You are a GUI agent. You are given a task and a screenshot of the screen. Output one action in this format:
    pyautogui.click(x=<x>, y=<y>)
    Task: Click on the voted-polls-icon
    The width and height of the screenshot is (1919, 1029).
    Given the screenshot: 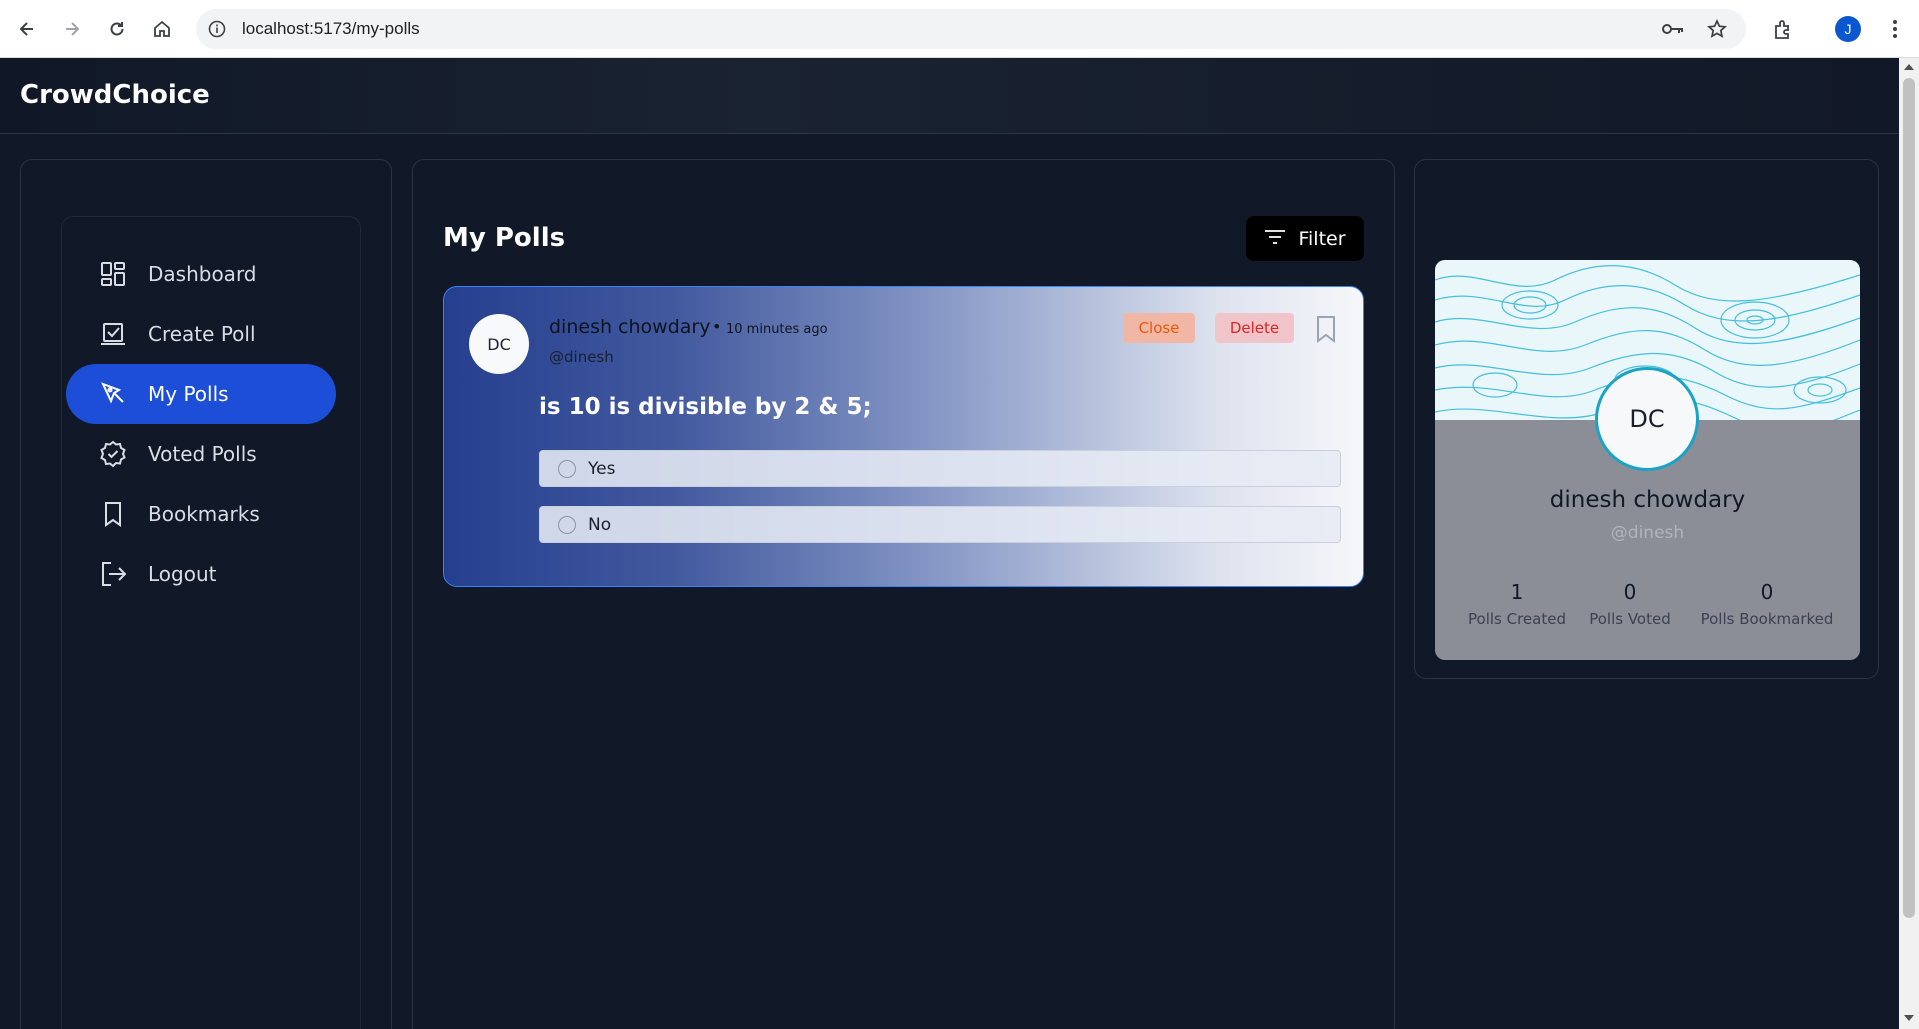 What is the action you would take?
    pyautogui.click(x=113, y=454)
    